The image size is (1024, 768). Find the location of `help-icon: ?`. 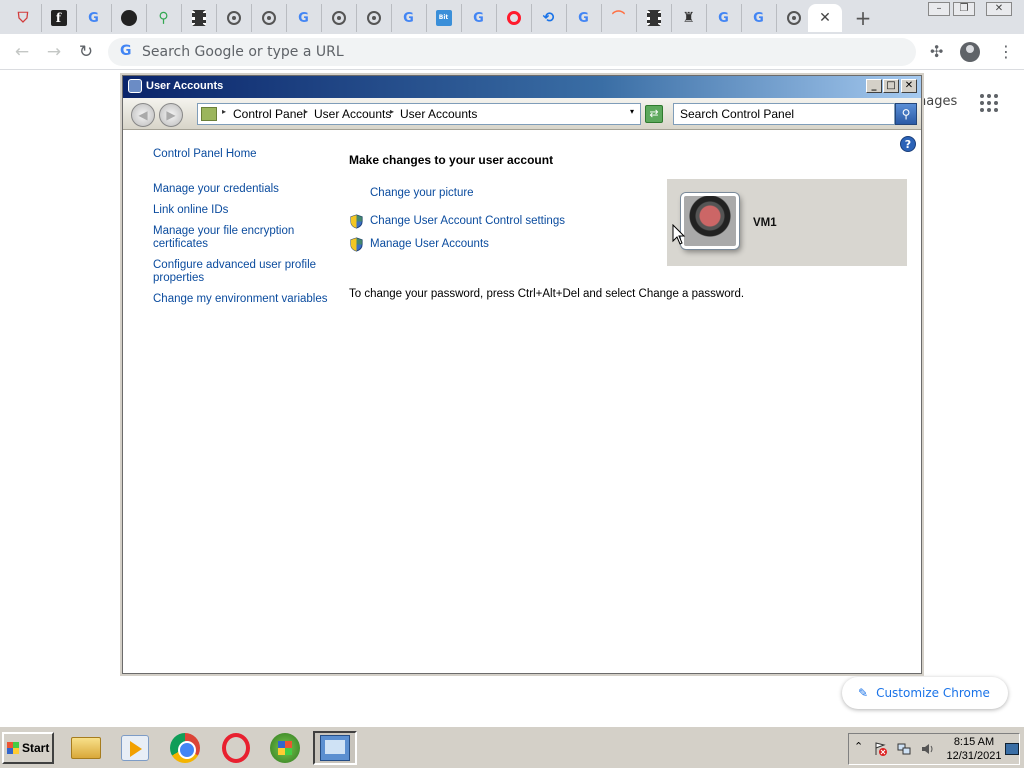

help-icon: ? is located at coordinates (908, 144).